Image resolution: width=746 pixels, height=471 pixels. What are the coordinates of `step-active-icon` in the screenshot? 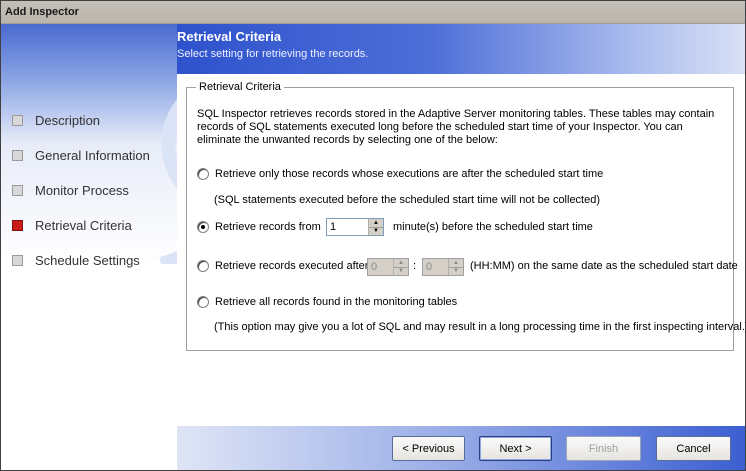 It's located at (17, 225).